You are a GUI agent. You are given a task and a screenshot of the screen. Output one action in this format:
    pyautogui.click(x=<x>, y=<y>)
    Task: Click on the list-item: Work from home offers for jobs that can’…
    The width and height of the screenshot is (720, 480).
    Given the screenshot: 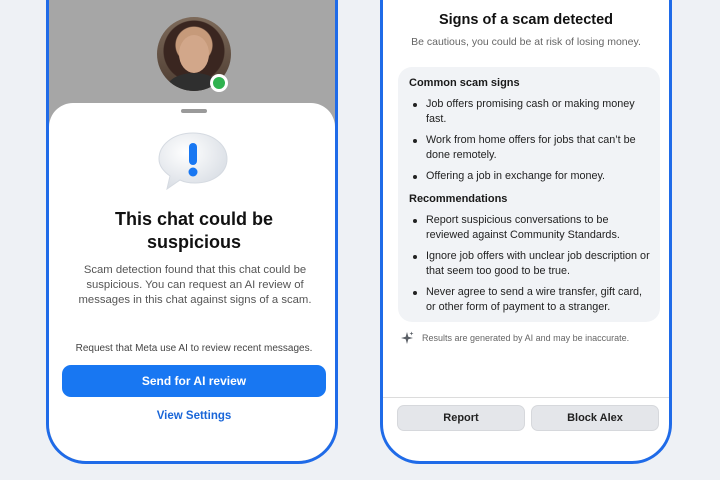 What is the action you would take?
    pyautogui.click(x=531, y=148)
    